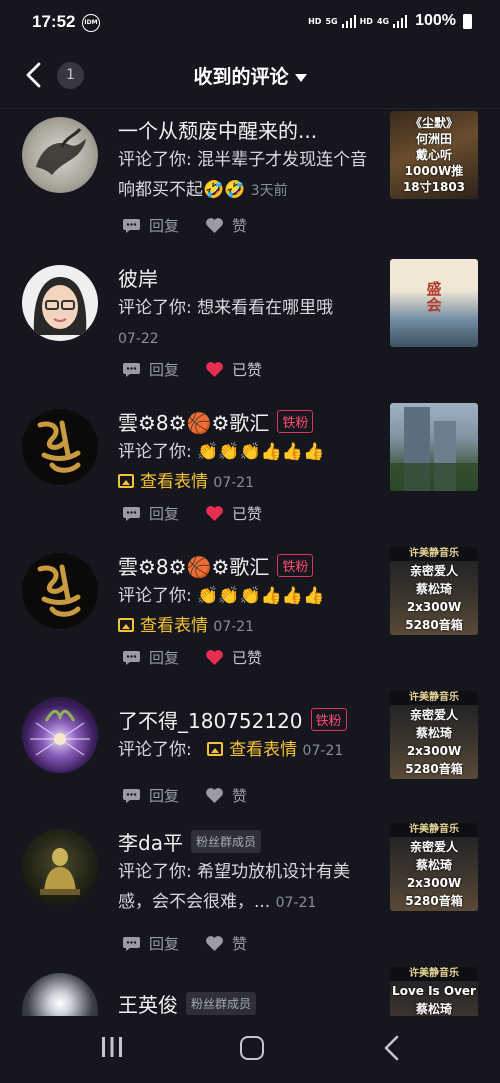  What do you see at coordinates (60, 732) in the screenshot?
I see `flower-icon` at bounding box center [60, 732].